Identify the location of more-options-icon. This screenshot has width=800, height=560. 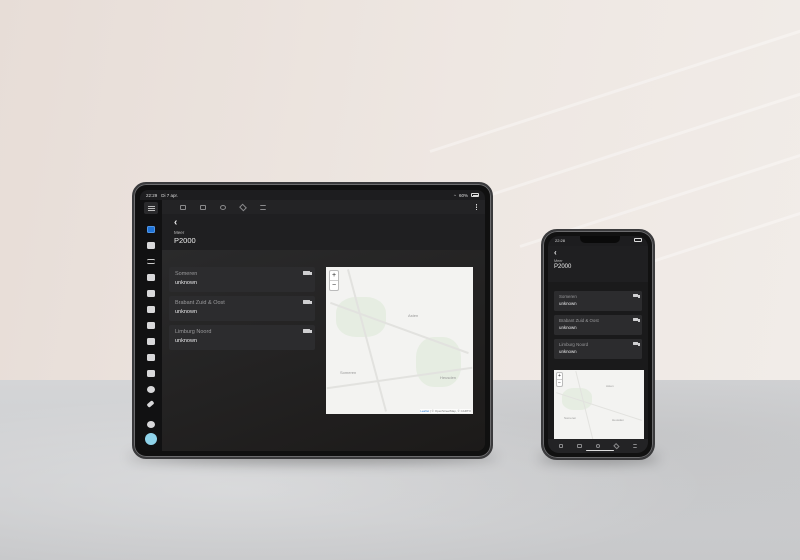
(476, 207).